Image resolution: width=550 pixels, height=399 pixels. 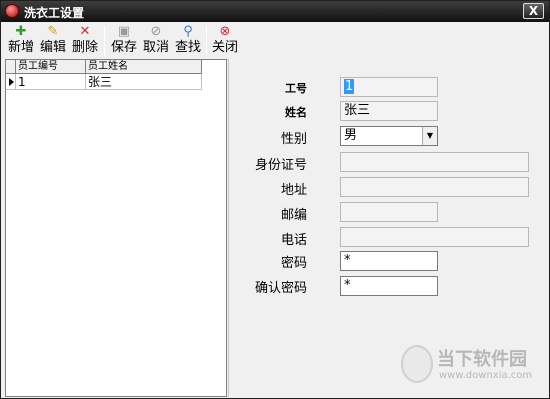 I want to click on idcard-field, so click(x=434, y=162).